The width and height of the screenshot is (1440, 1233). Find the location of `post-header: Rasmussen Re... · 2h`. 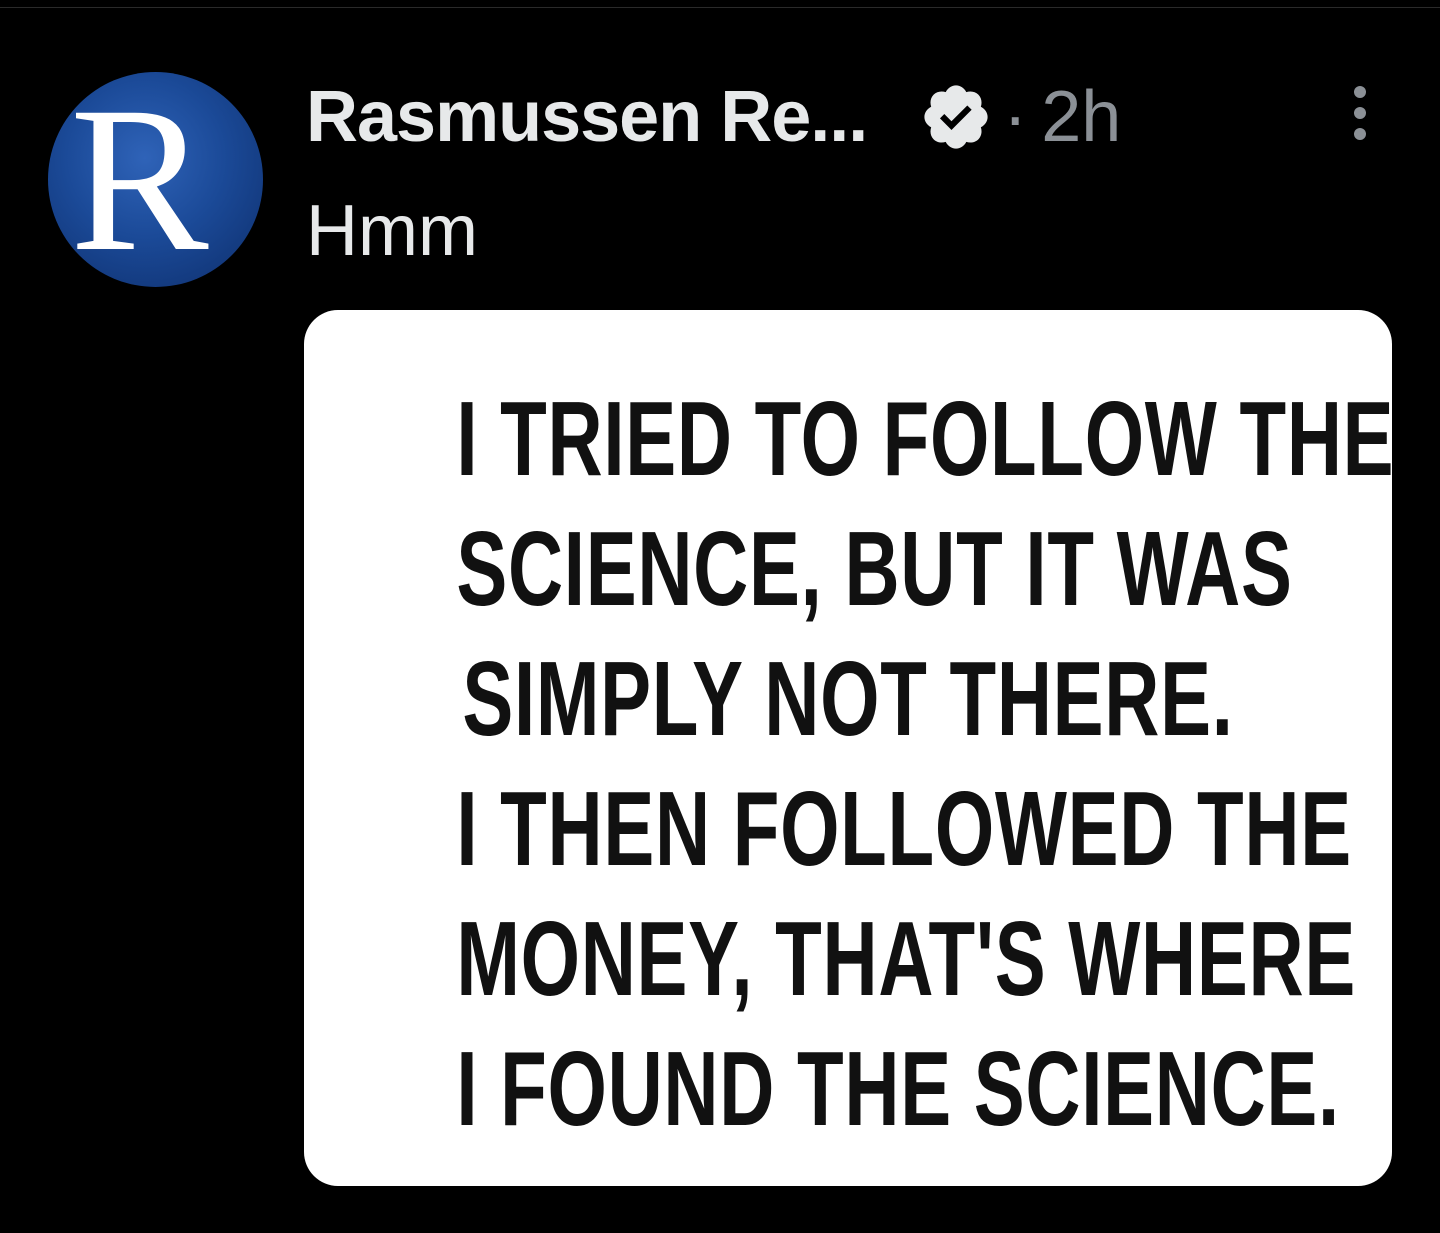

post-header: Rasmussen Re... · 2h is located at coordinates (713, 117).